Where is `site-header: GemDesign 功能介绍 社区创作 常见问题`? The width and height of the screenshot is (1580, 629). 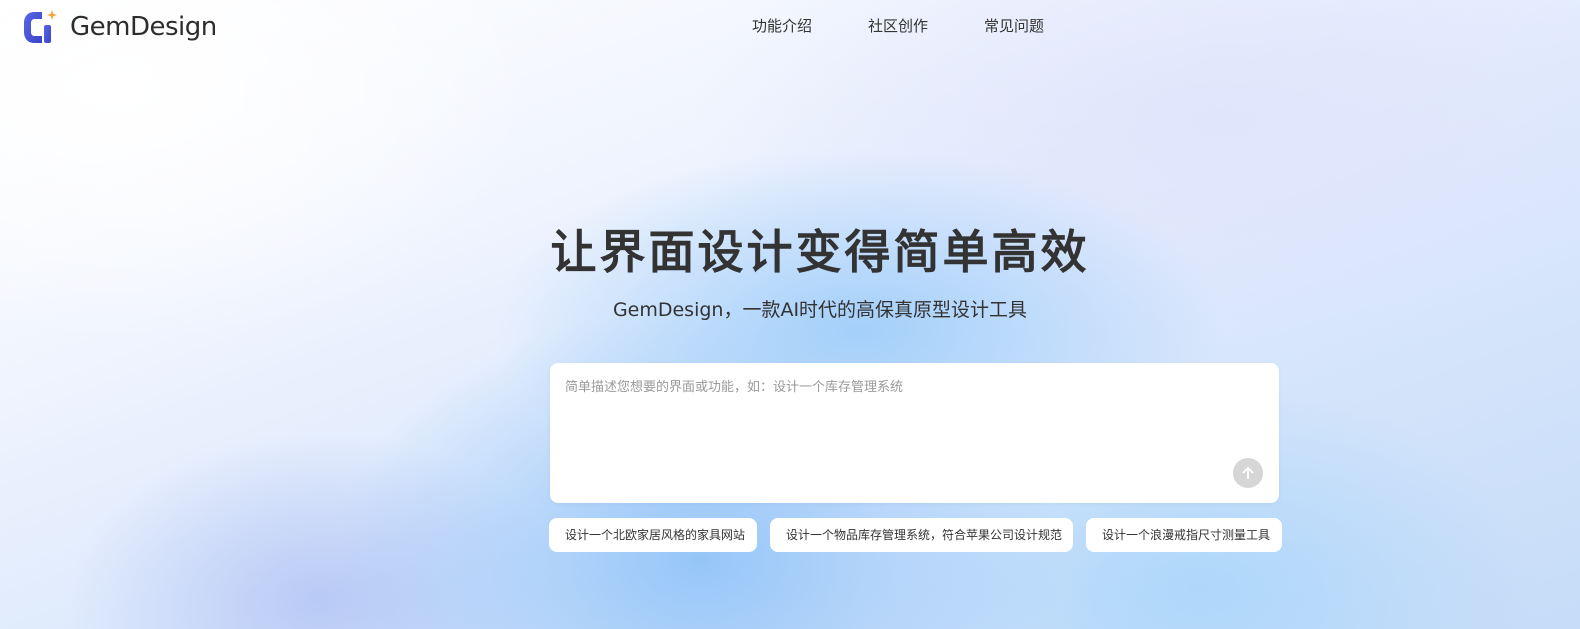
site-header: GemDesign 功能介绍 社区创作 常见问题 is located at coordinates (790, 28).